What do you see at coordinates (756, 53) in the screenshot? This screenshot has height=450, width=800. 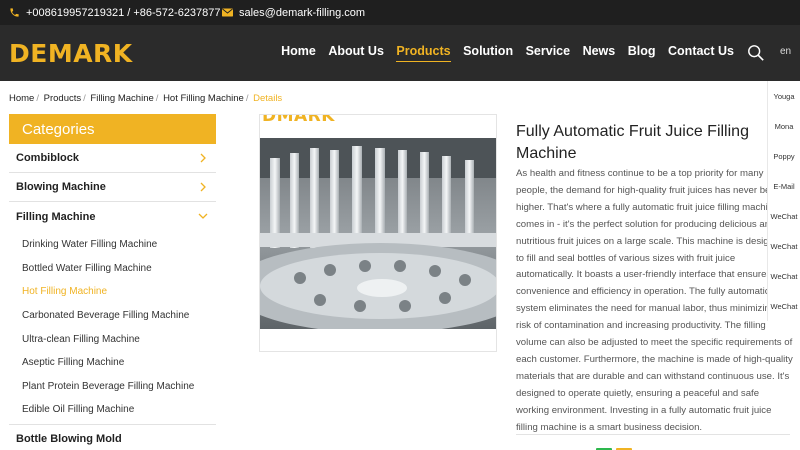 I see `search-icon` at bounding box center [756, 53].